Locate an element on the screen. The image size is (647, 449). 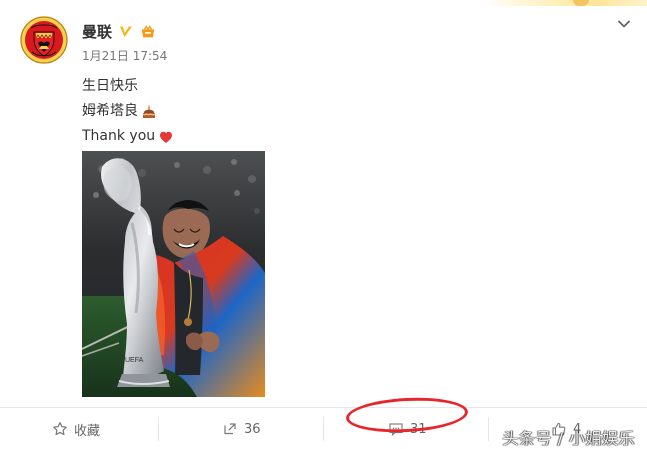
username: 曼联 is located at coordinates (97, 32).